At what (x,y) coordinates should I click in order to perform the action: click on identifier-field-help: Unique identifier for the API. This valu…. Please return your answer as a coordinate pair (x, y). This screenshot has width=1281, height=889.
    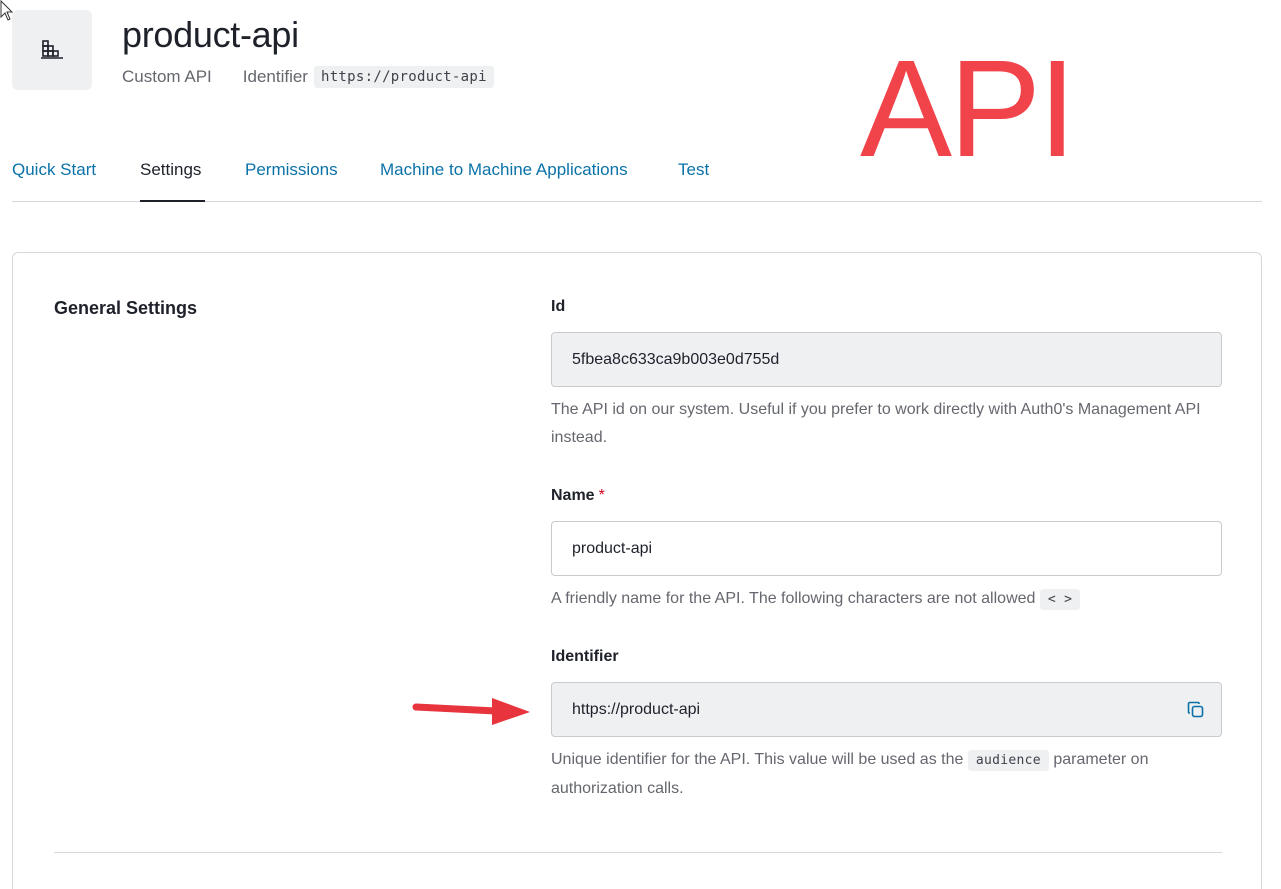
    Looking at the image, I should click on (891, 774).